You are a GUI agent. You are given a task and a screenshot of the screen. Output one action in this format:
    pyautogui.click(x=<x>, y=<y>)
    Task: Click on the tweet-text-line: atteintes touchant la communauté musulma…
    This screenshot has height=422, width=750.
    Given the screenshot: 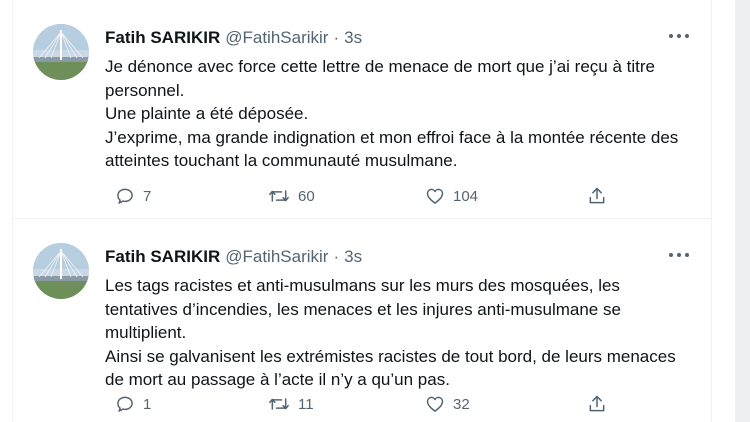 What is the action you would take?
    pyautogui.click(x=281, y=160)
    